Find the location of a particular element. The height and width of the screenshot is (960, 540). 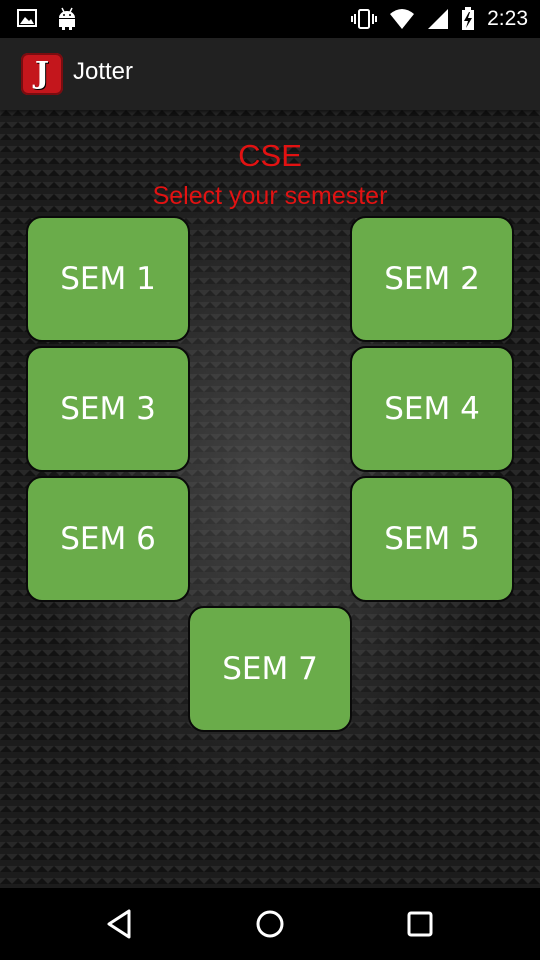

app-logo-icon: J is located at coordinates (42, 74).